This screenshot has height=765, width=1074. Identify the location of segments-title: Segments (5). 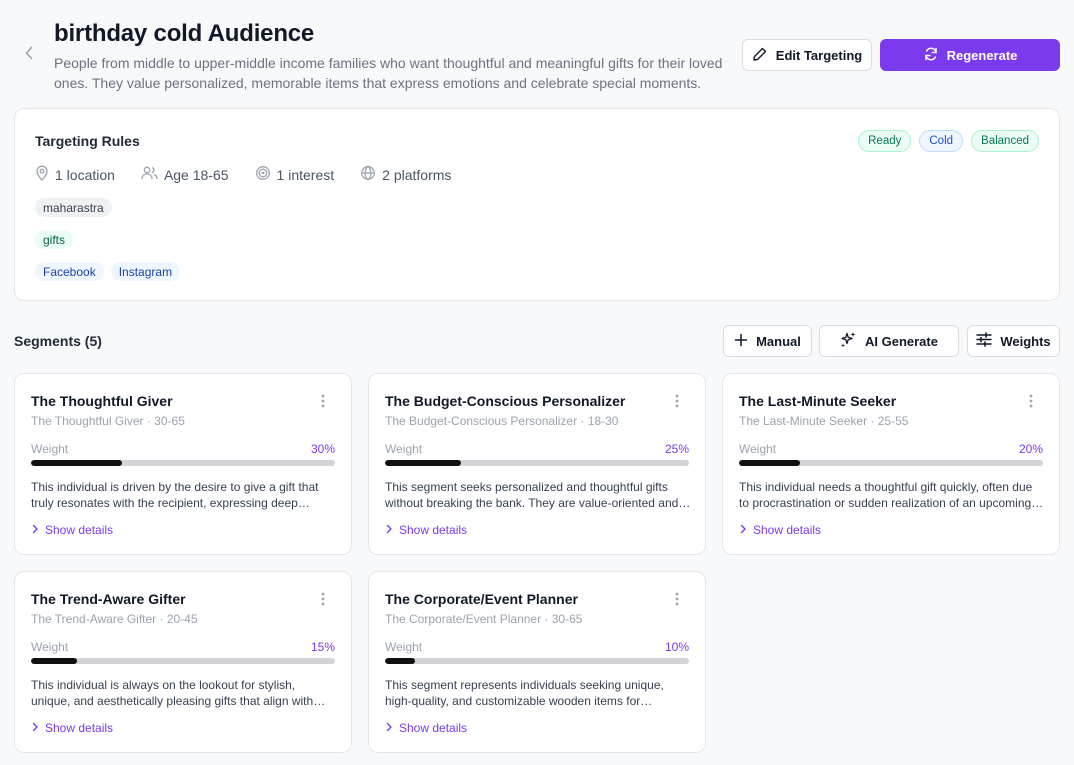
(58, 341).